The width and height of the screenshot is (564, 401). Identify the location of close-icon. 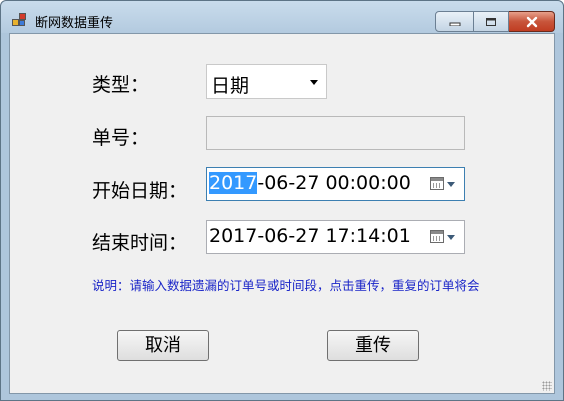
(531, 21).